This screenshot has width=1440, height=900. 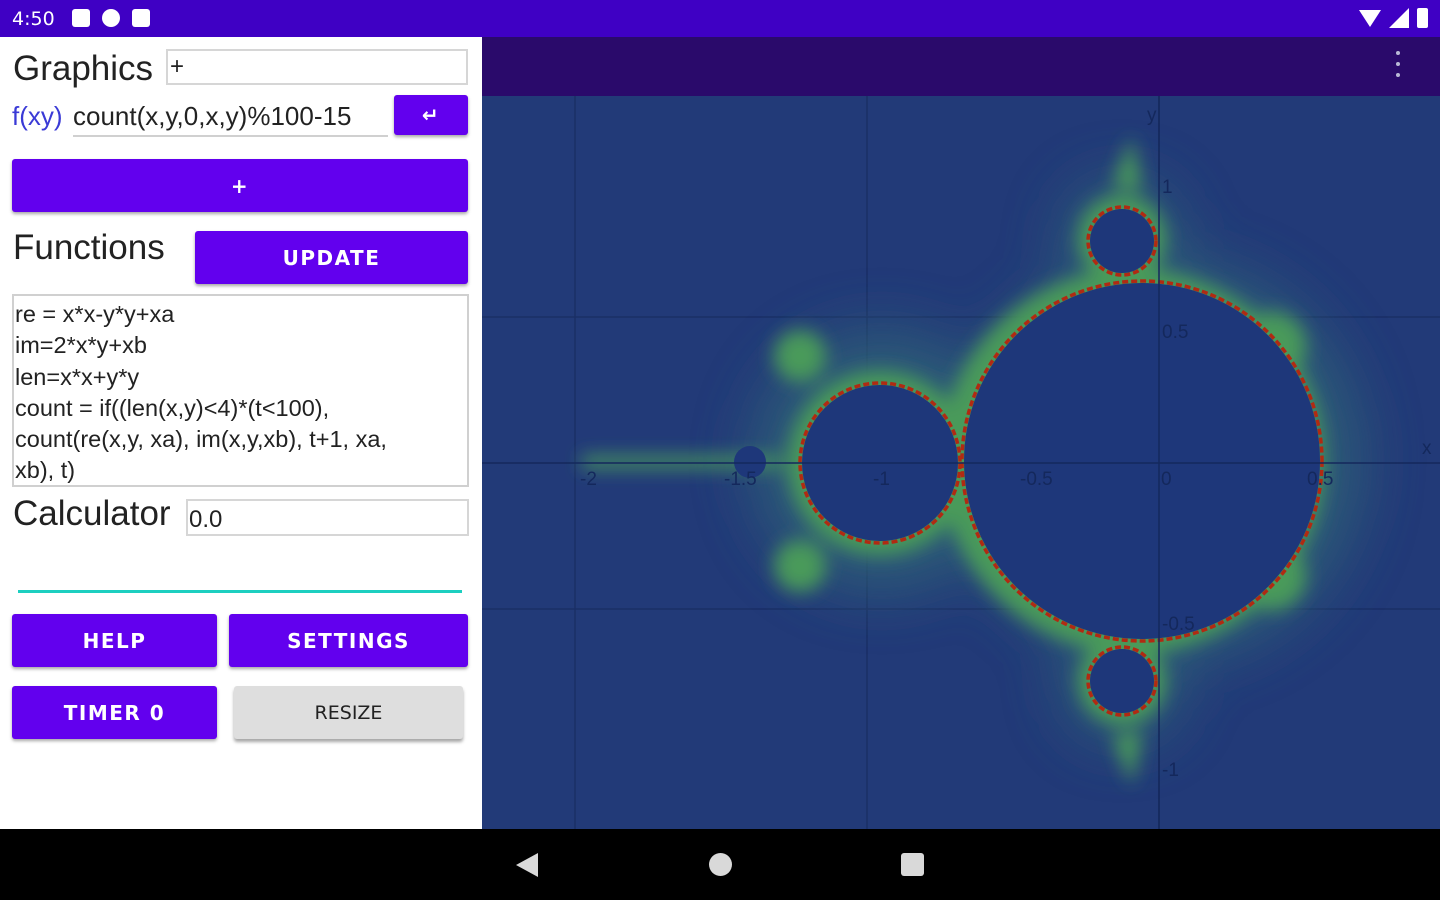 What do you see at coordinates (961, 66) in the screenshot?
I see `app-bar` at bounding box center [961, 66].